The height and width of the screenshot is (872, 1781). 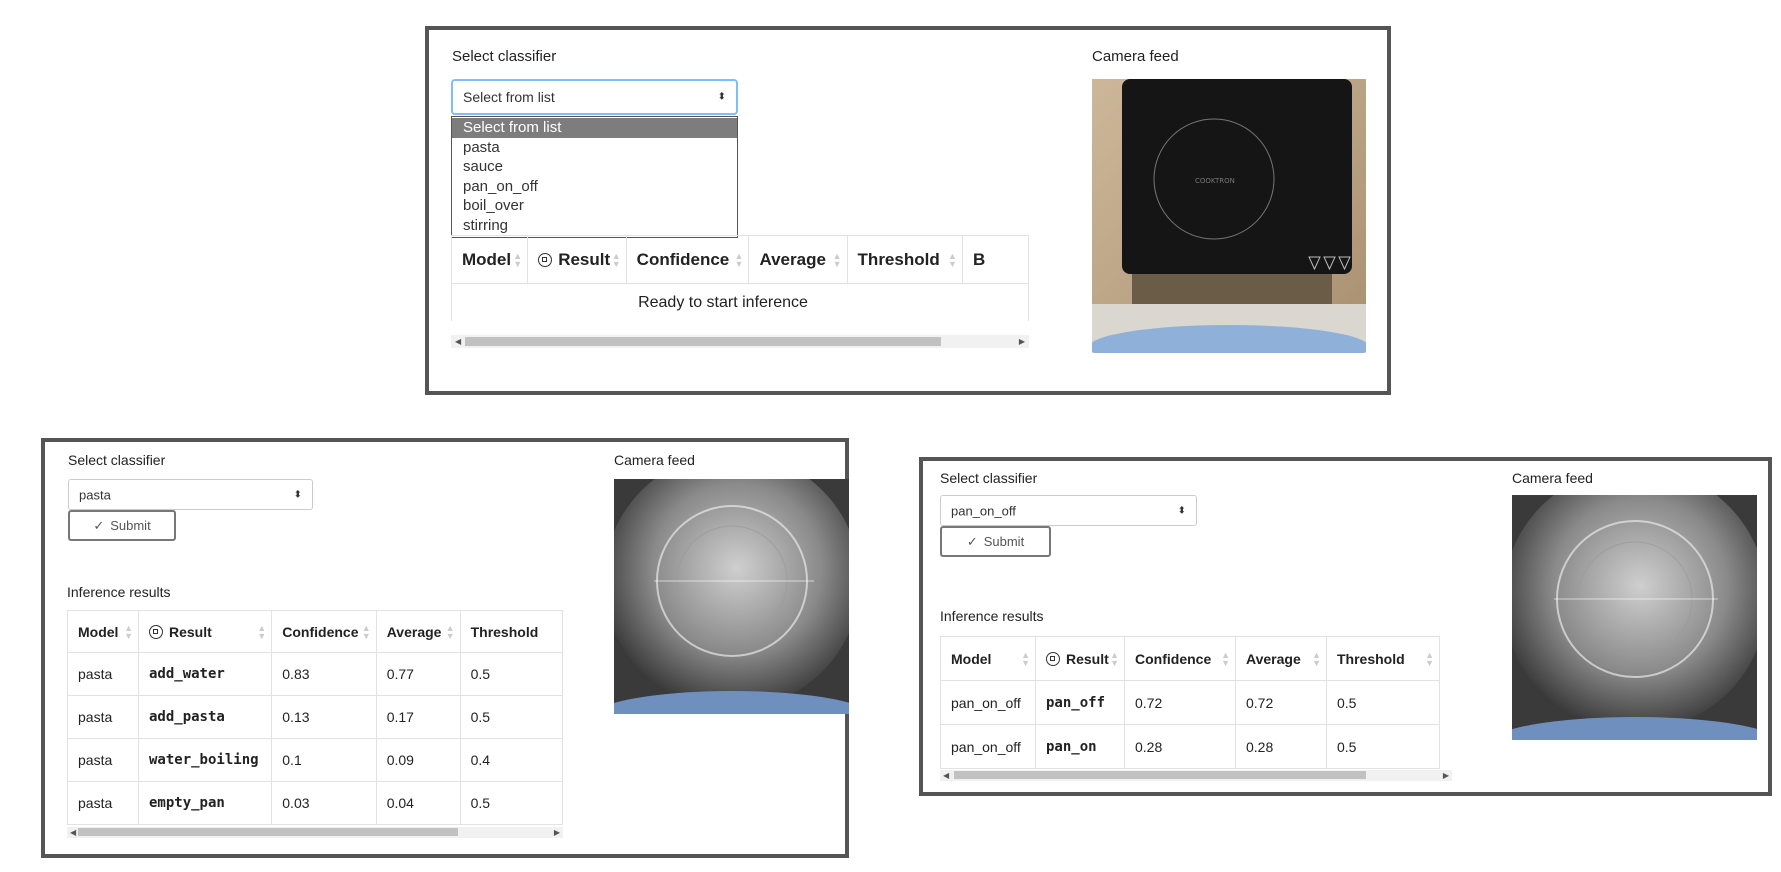 What do you see at coordinates (995, 259) in the screenshot?
I see `header-b: B` at bounding box center [995, 259].